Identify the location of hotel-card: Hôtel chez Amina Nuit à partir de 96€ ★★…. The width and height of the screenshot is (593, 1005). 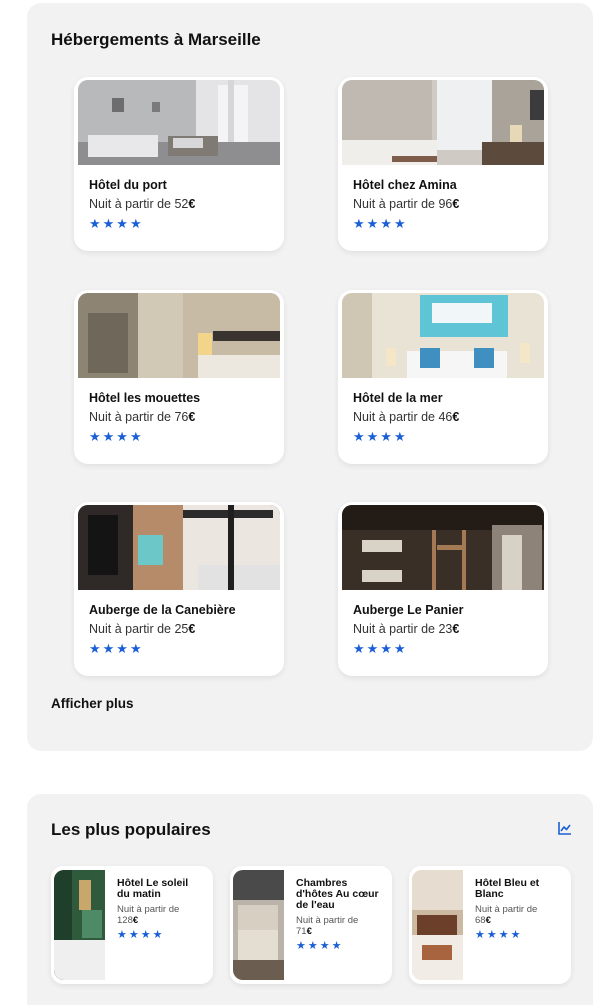
(443, 164).